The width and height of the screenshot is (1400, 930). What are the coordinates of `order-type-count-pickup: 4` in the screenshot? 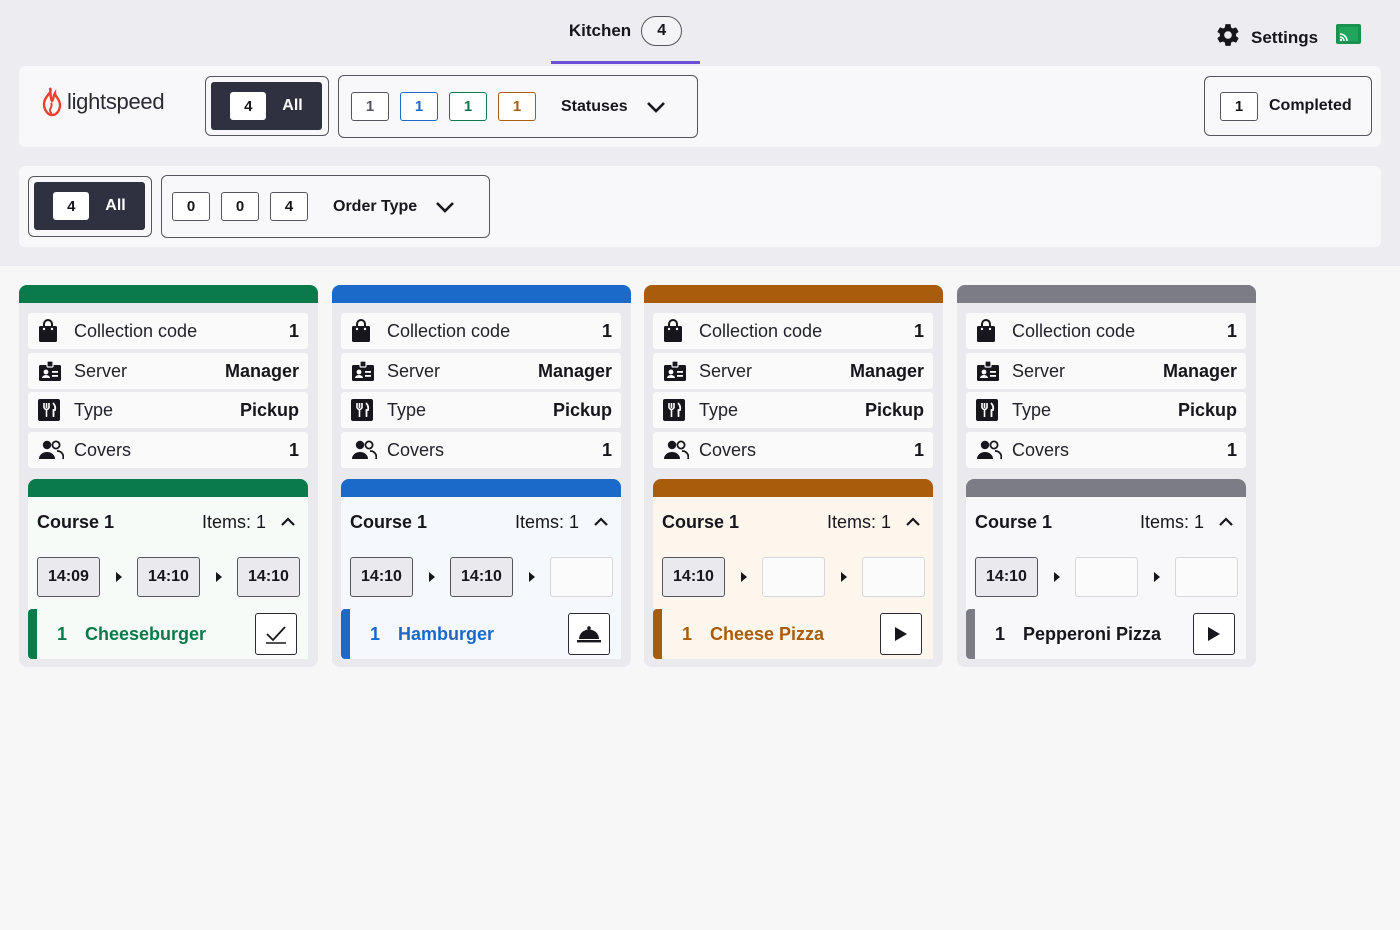 It's located at (289, 206).